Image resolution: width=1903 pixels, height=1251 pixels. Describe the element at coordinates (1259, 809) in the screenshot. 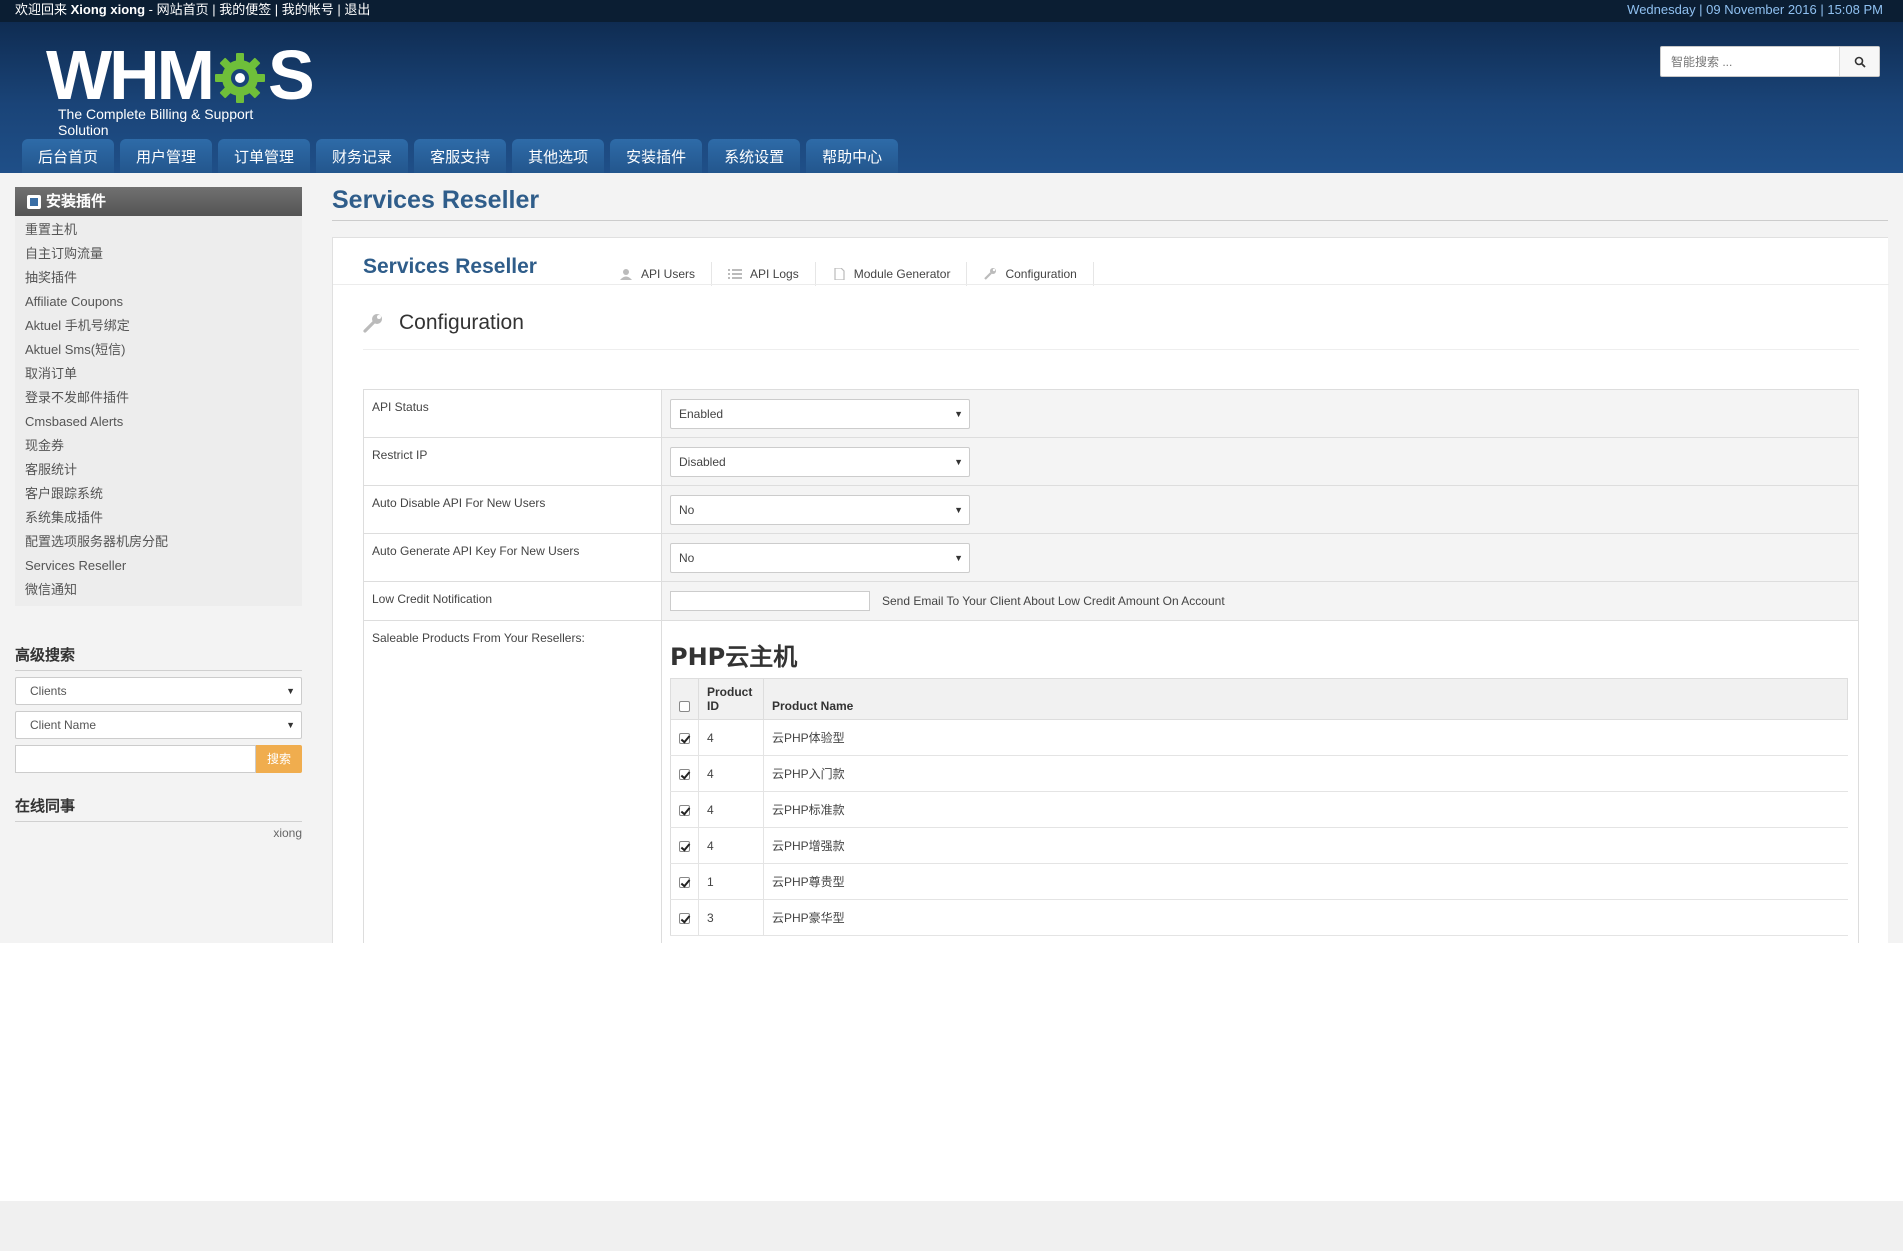

I see `table-row: 4 云PHP标准款` at that location.